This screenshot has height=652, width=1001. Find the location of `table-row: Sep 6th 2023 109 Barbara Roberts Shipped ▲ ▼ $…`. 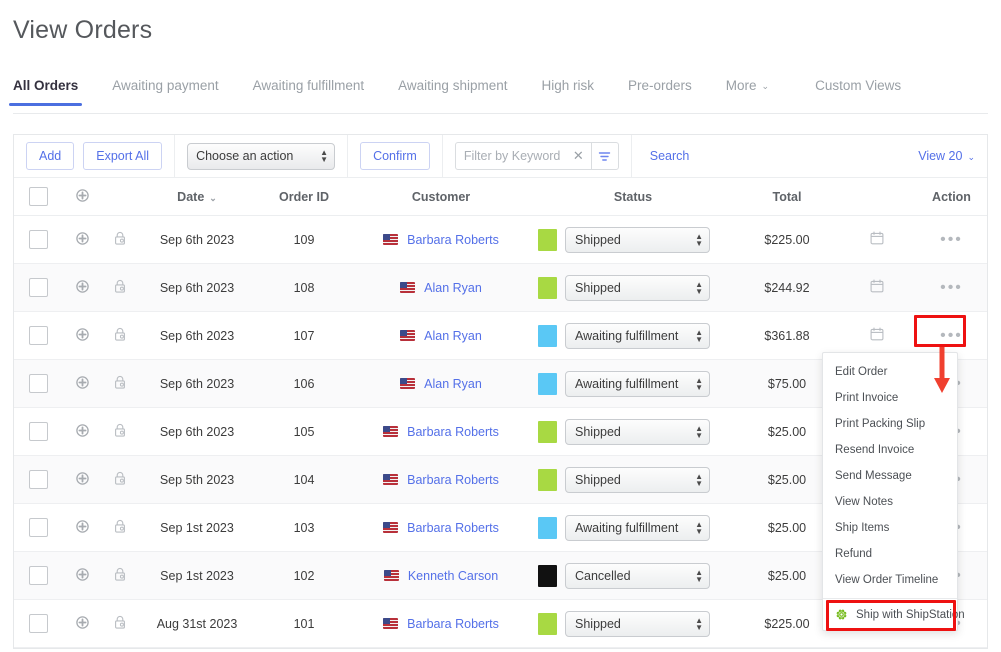

table-row: Sep 6th 2023 109 Barbara Roberts Shipped ▲ ▼ $… is located at coordinates (500, 239).